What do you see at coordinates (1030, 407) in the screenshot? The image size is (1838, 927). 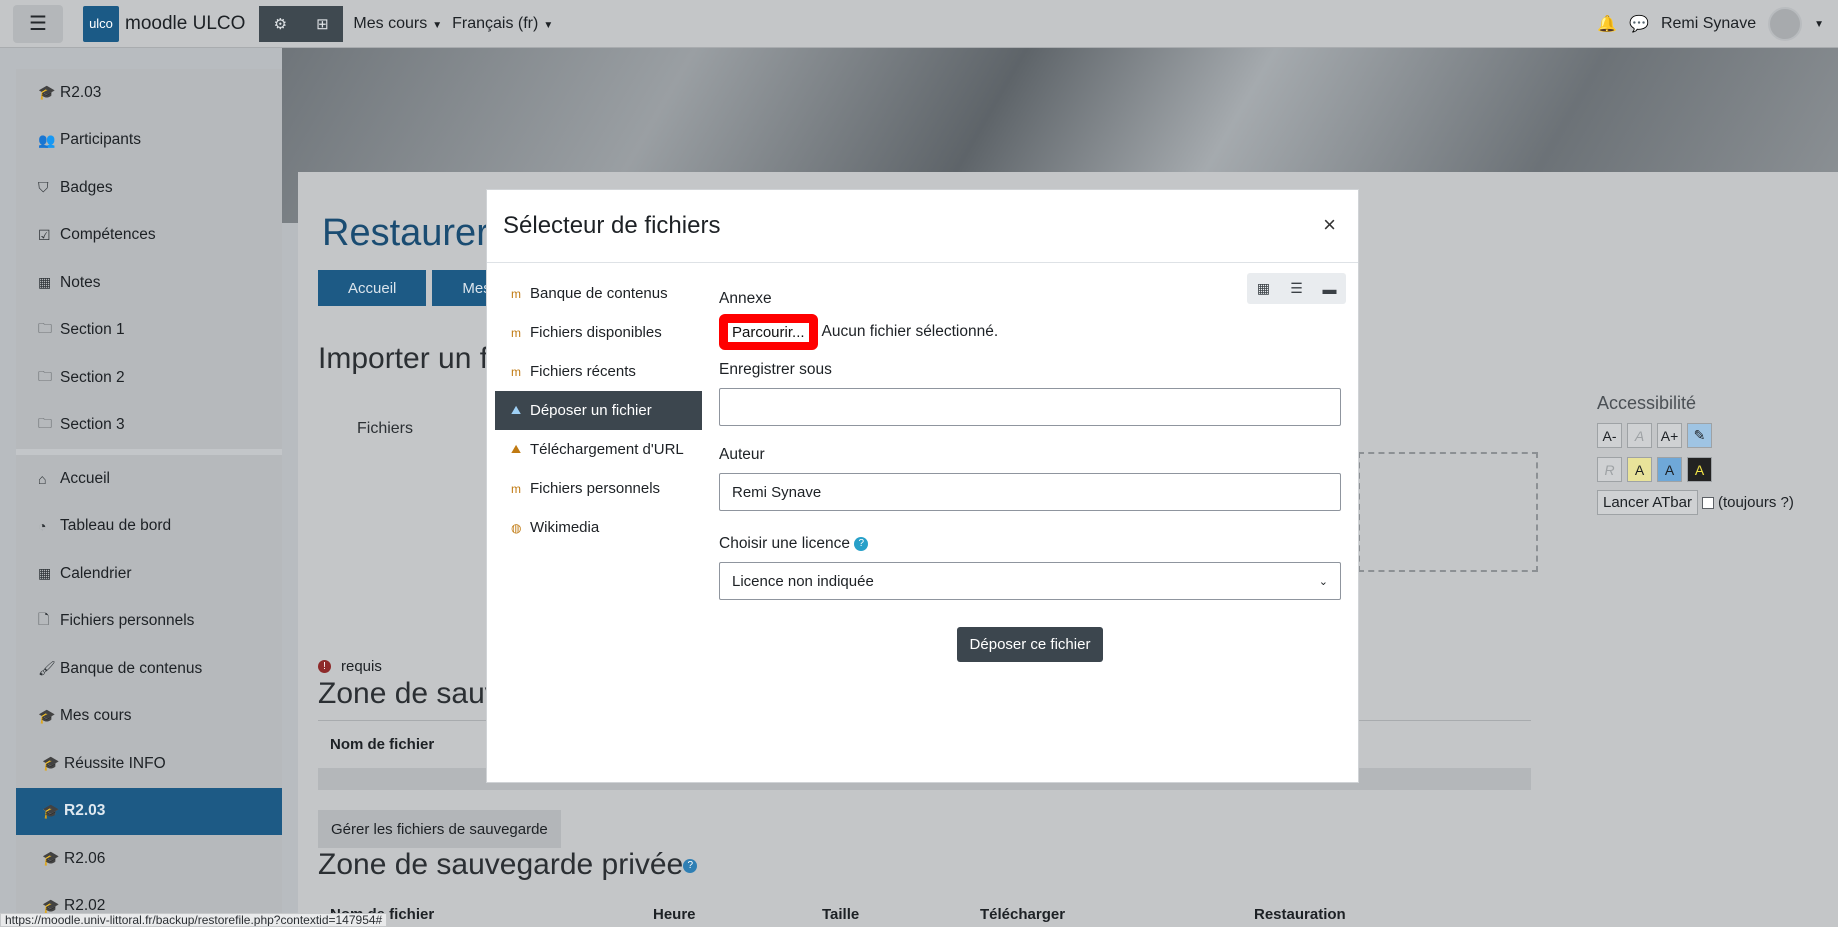 I see `save-as-input` at bounding box center [1030, 407].